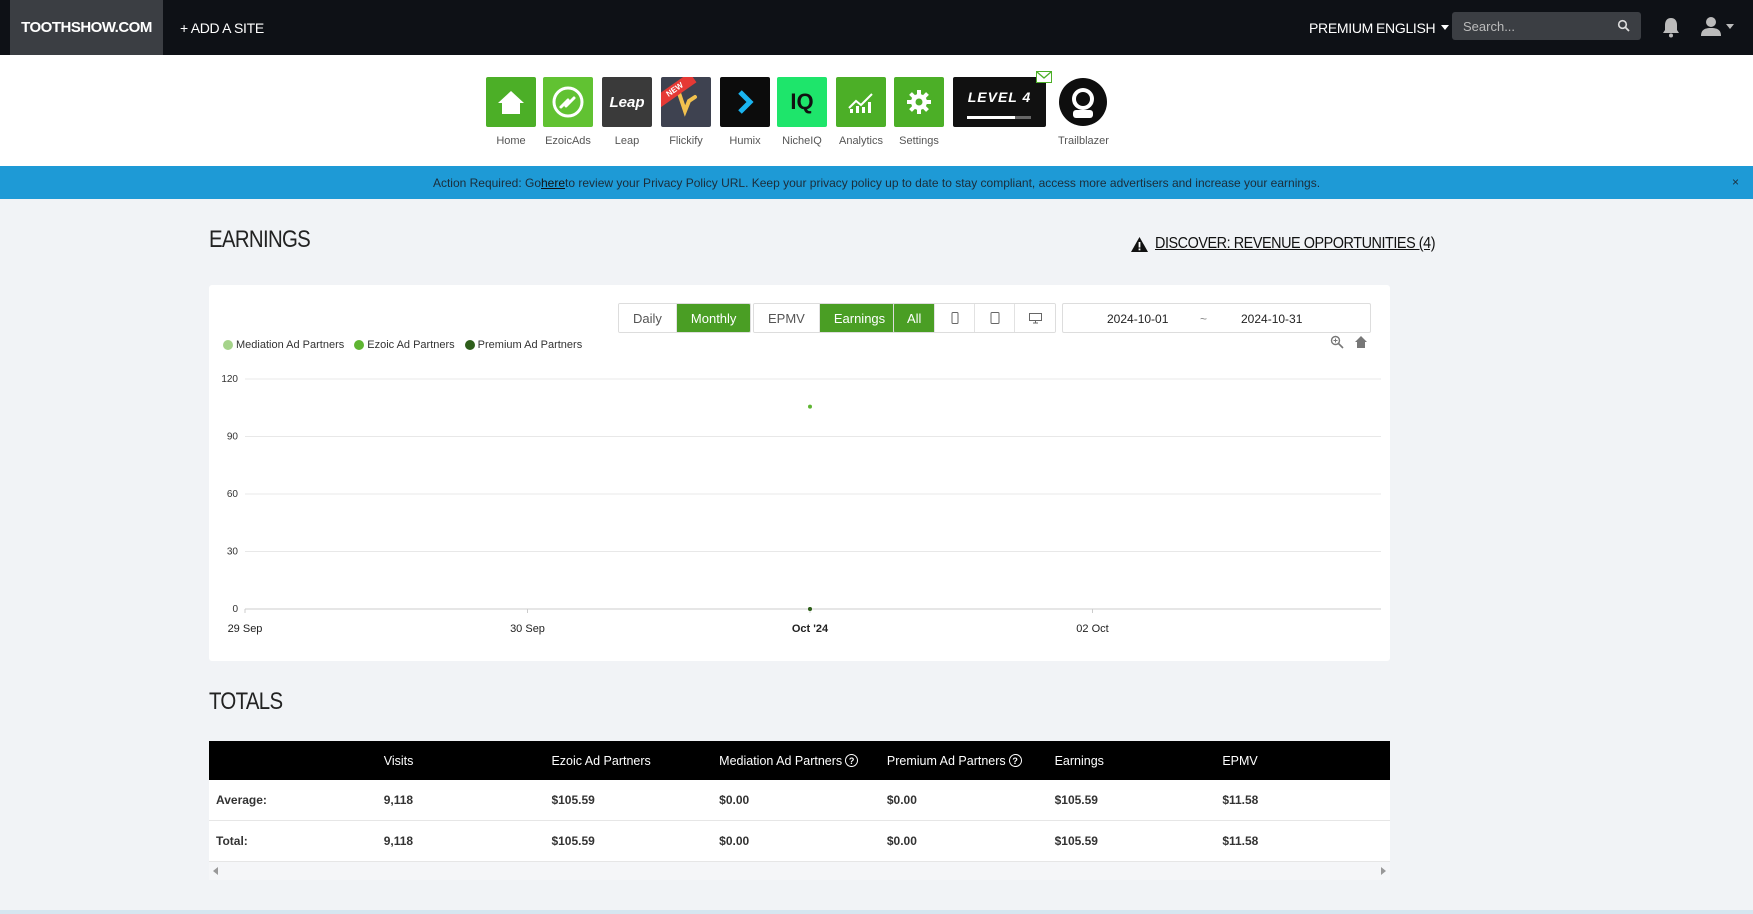 Image resolution: width=1753 pixels, height=914 pixels. Describe the element at coordinates (810, 629) in the screenshot. I see `x-tick-label: Oct '24` at that location.